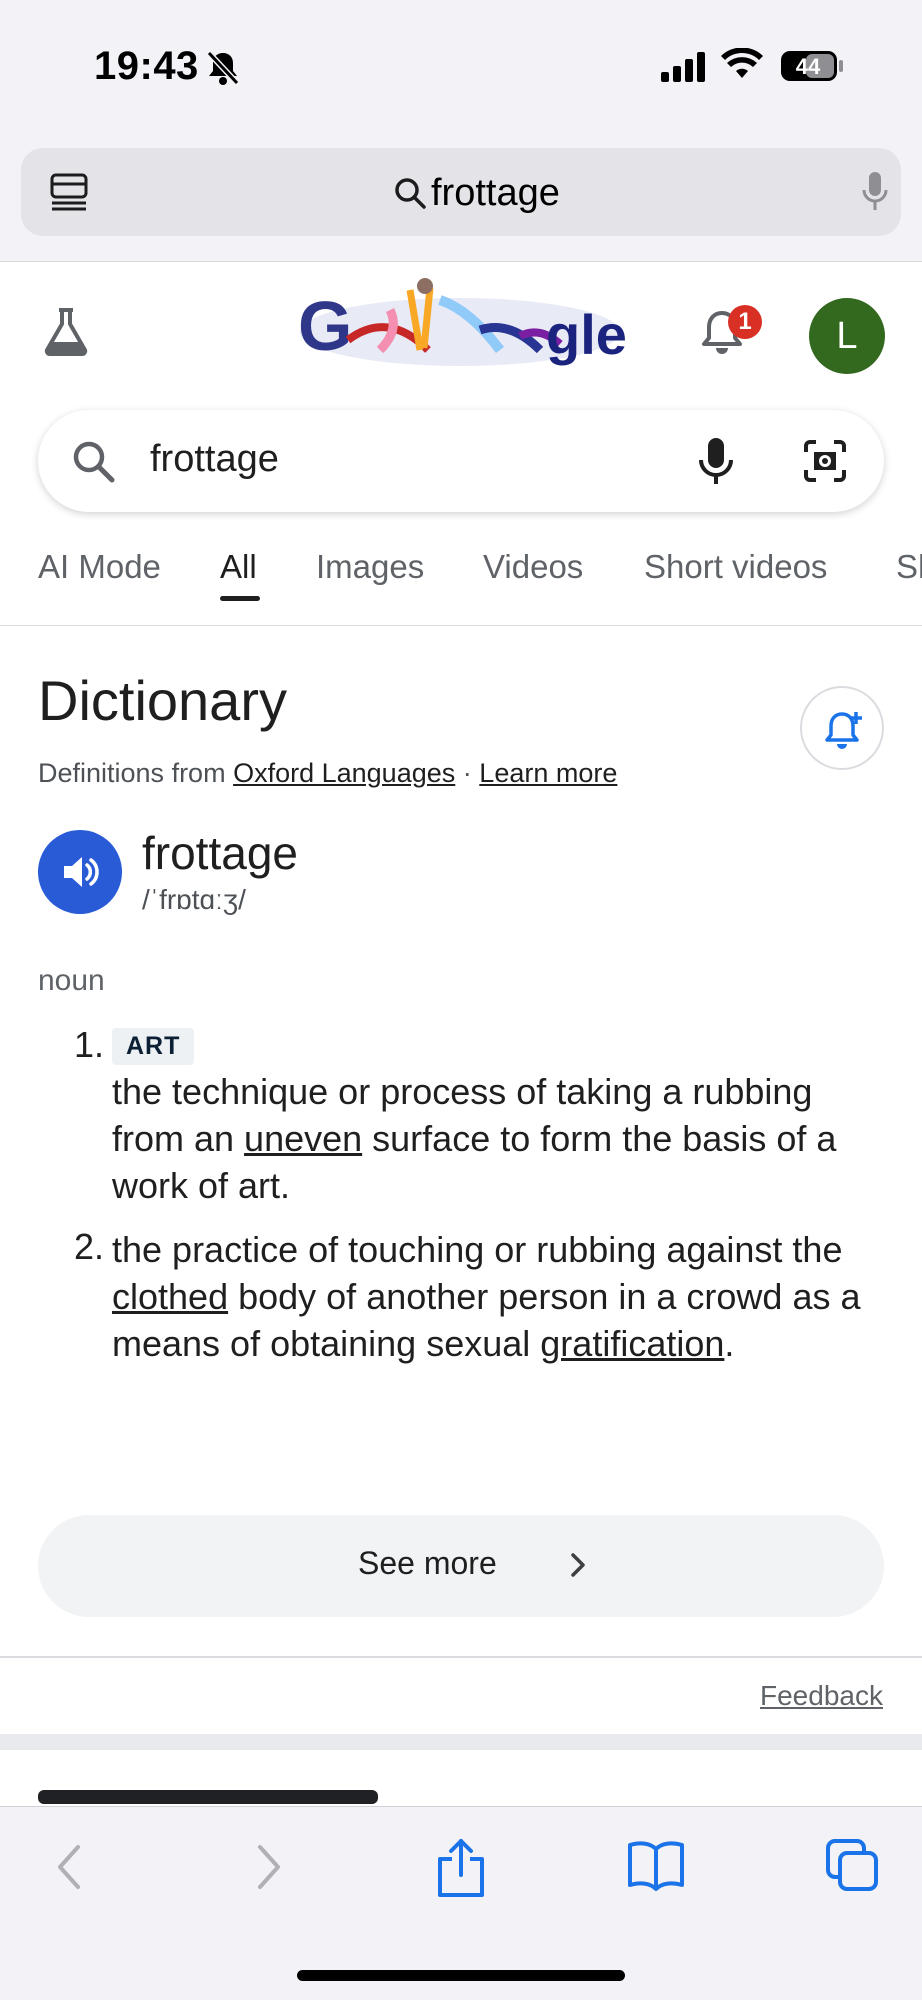  Describe the element at coordinates (461, 1870) in the screenshot. I see `share-icon` at that location.